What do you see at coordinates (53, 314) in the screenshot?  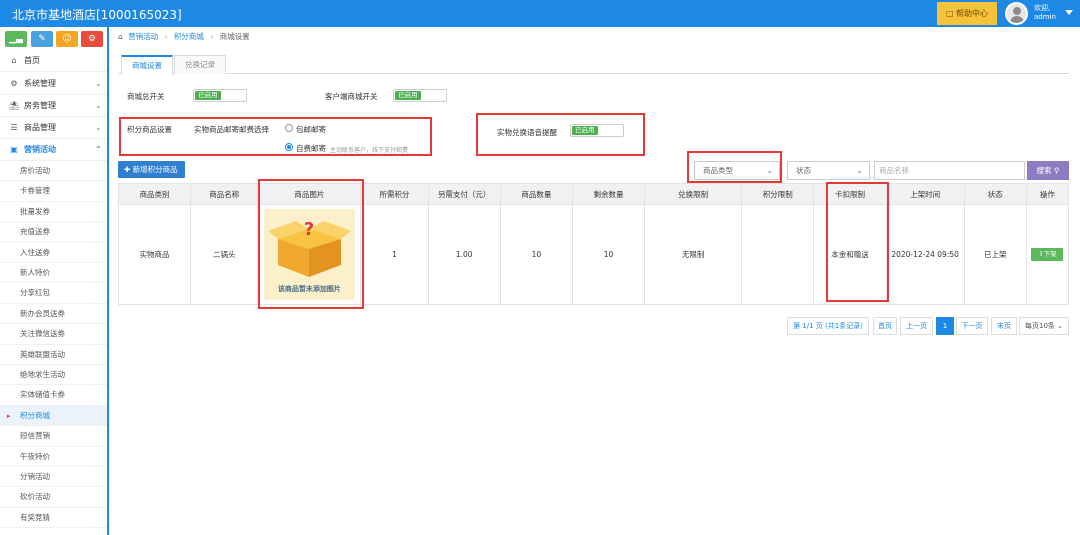 I see `sidebar-subitem: 新办会员送券` at bounding box center [53, 314].